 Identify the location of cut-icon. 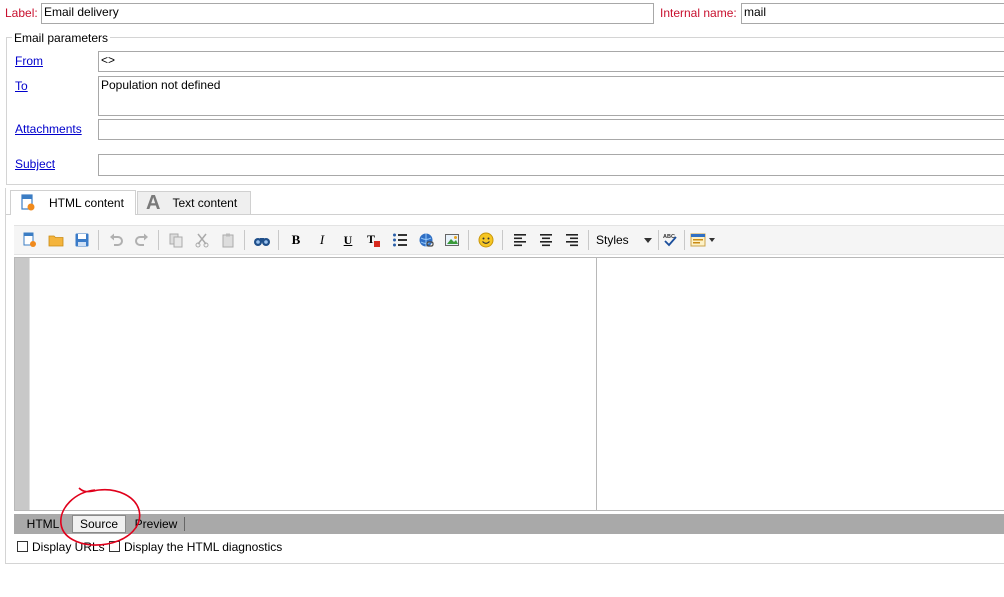
(202, 240).